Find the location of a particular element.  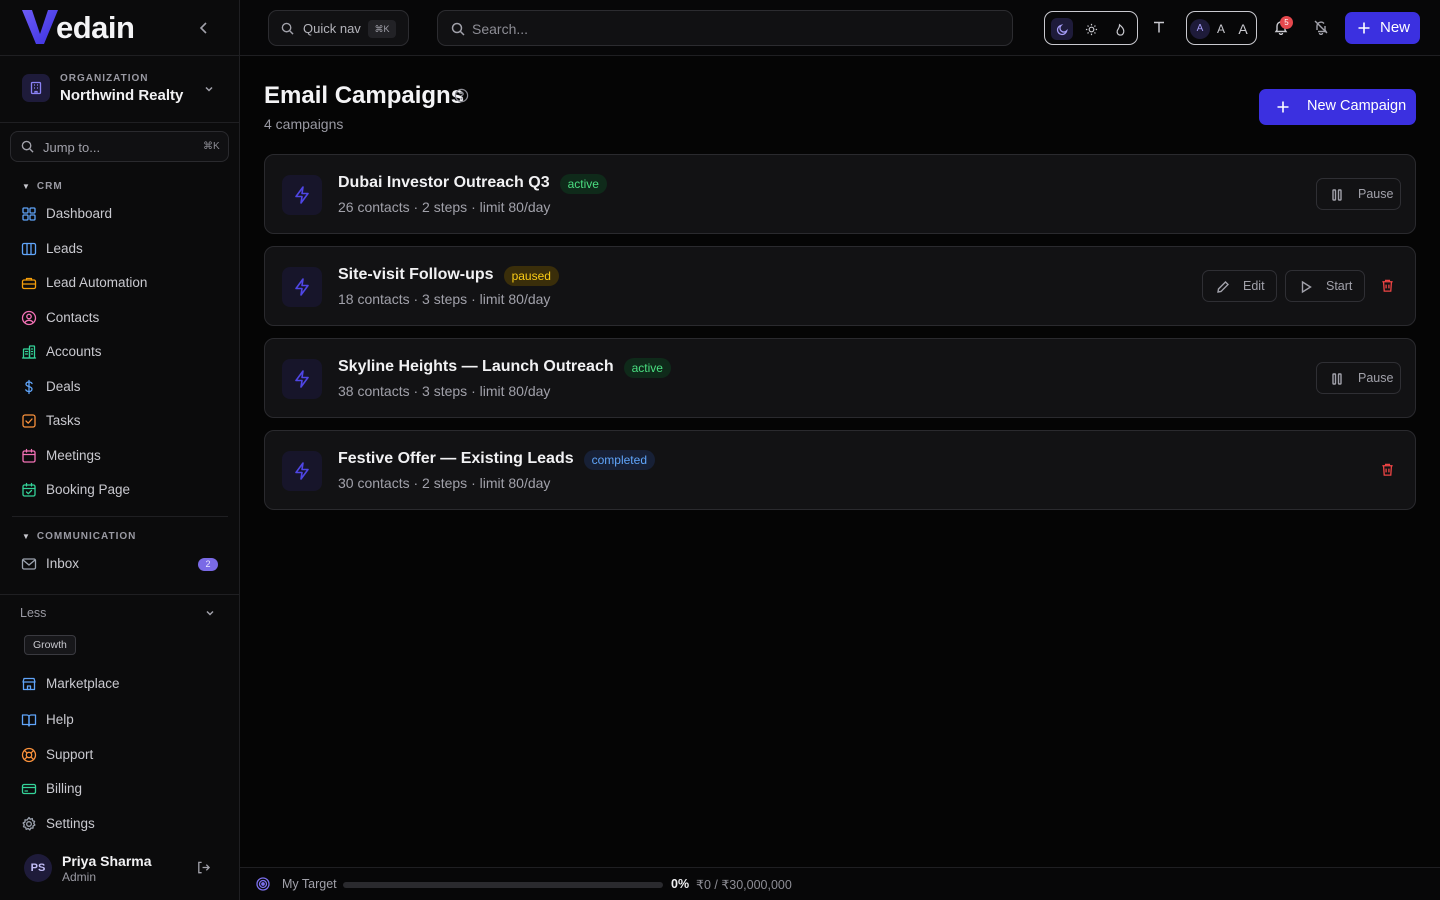

sidebar-item-leads: Leads is located at coordinates (120, 249).